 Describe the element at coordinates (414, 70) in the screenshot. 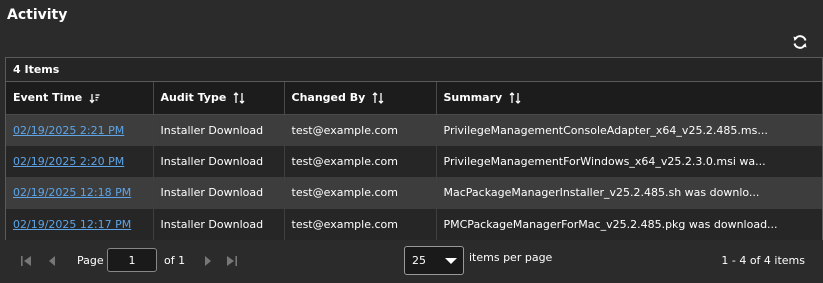

I see `item-count: 4 Items` at that location.